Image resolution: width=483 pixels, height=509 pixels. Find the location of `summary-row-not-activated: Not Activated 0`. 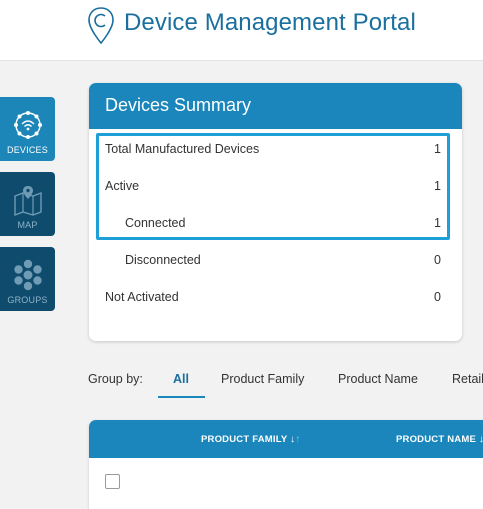

summary-row-not-activated: Not Activated 0 is located at coordinates (273, 300).